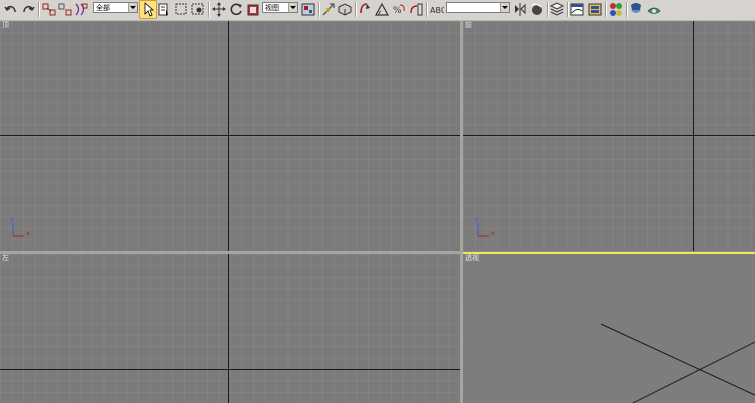 This screenshot has height=403, width=755. Describe the element at coordinates (365, 9) in the screenshot. I see `snaps-toggle-icon` at that location.